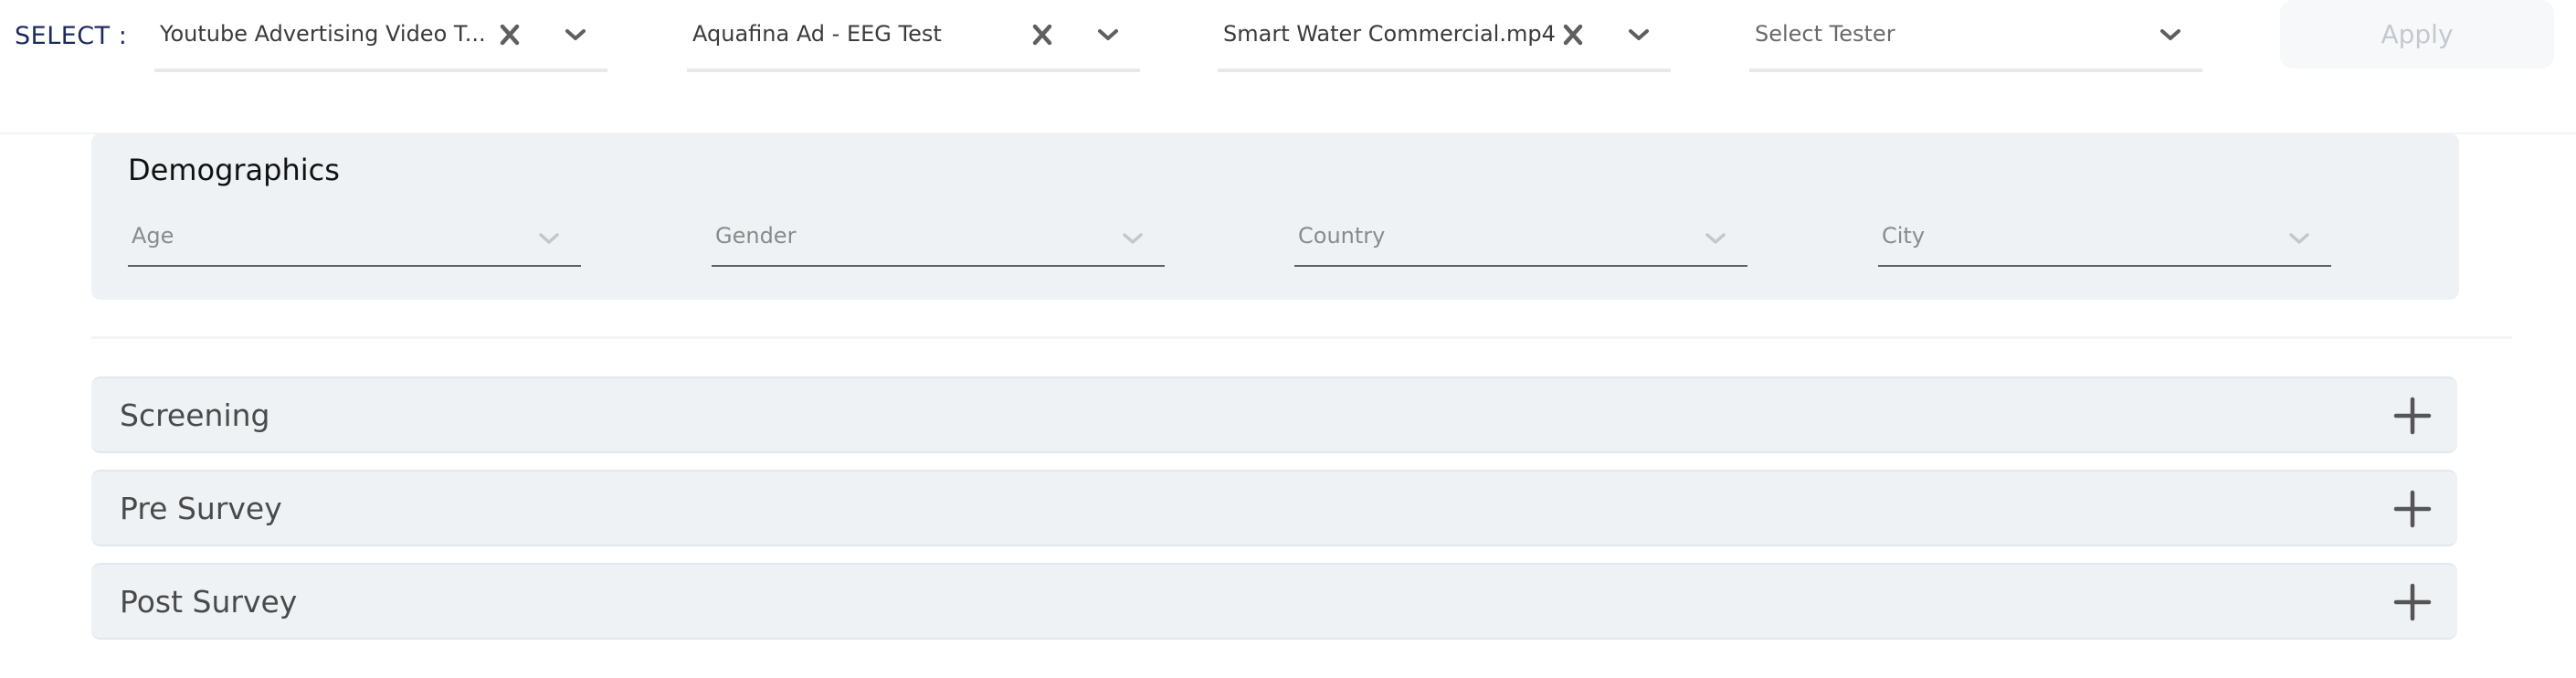  Describe the element at coordinates (1520, 237) in the screenshot. I see `country-select: Country` at that location.